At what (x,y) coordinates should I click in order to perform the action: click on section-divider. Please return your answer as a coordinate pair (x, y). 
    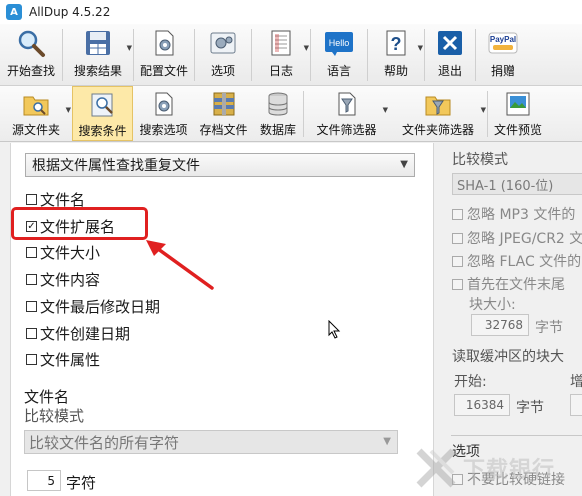
    Looking at the image, I should click on (516, 435).